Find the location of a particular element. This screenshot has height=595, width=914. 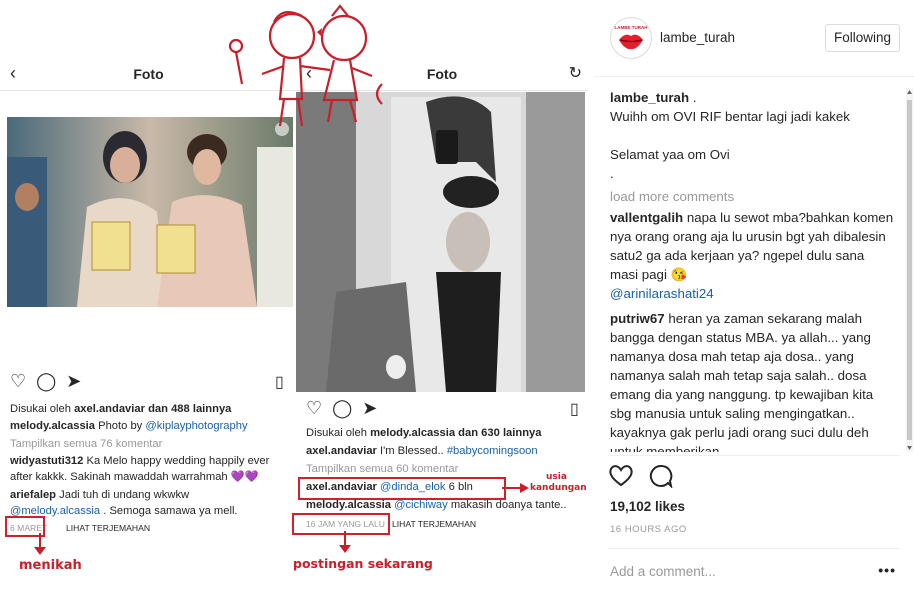

post-header: LAMBE TURAH lambe_turah Following is located at coordinates (754, 38).